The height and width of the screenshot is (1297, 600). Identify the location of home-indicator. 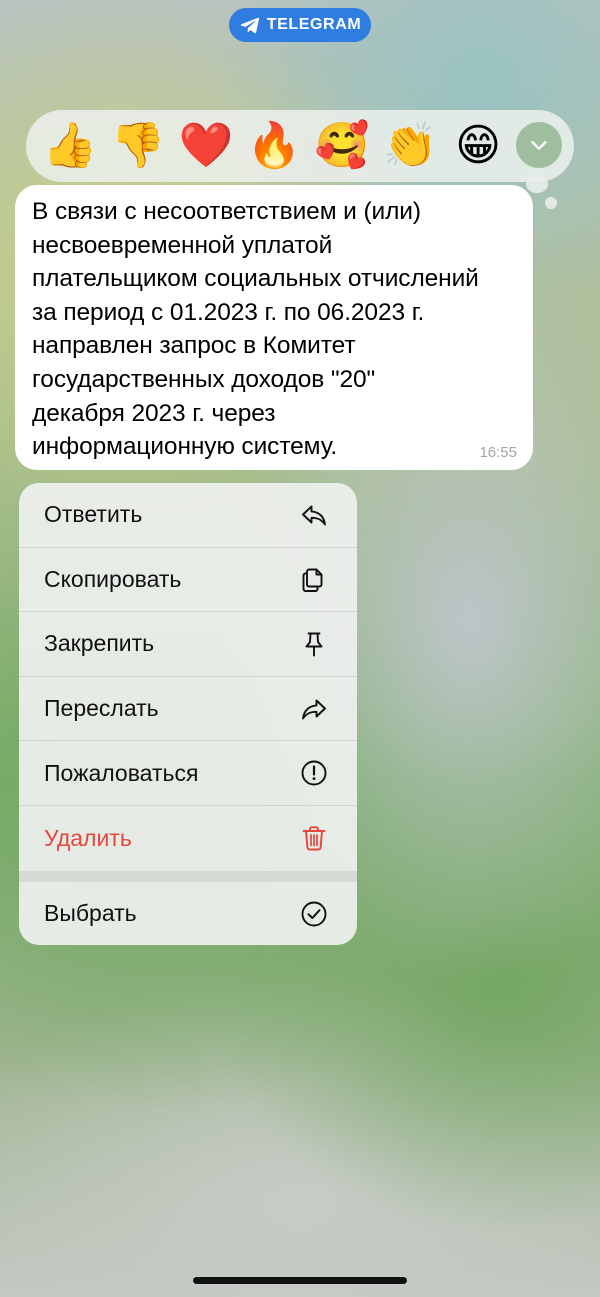
(300, 1280).